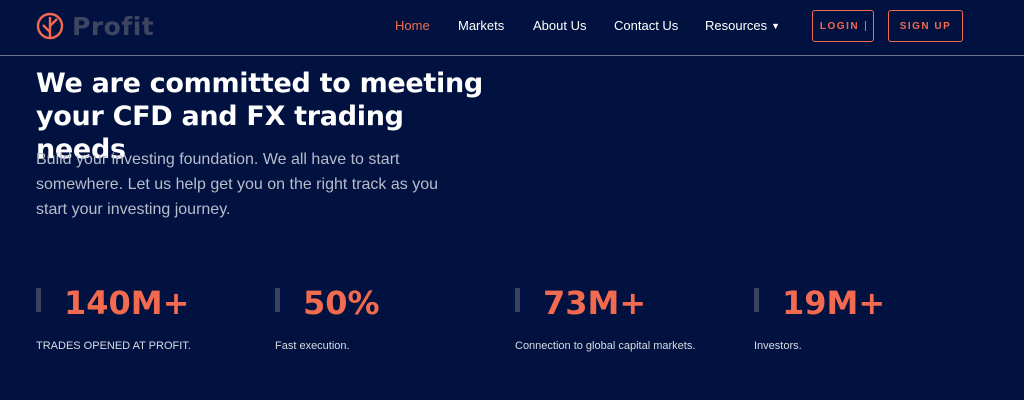  Describe the element at coordinates (113, 346) in the screenshot. I see `stat-label: TRADES OPENED AT PROFIT.` at that location.